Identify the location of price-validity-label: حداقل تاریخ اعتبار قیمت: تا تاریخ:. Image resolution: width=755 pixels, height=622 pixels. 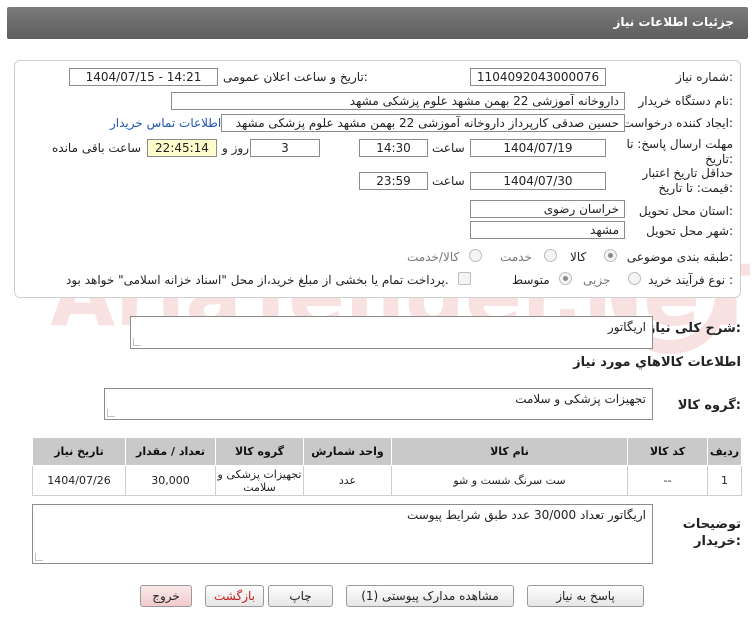
(687, 180).